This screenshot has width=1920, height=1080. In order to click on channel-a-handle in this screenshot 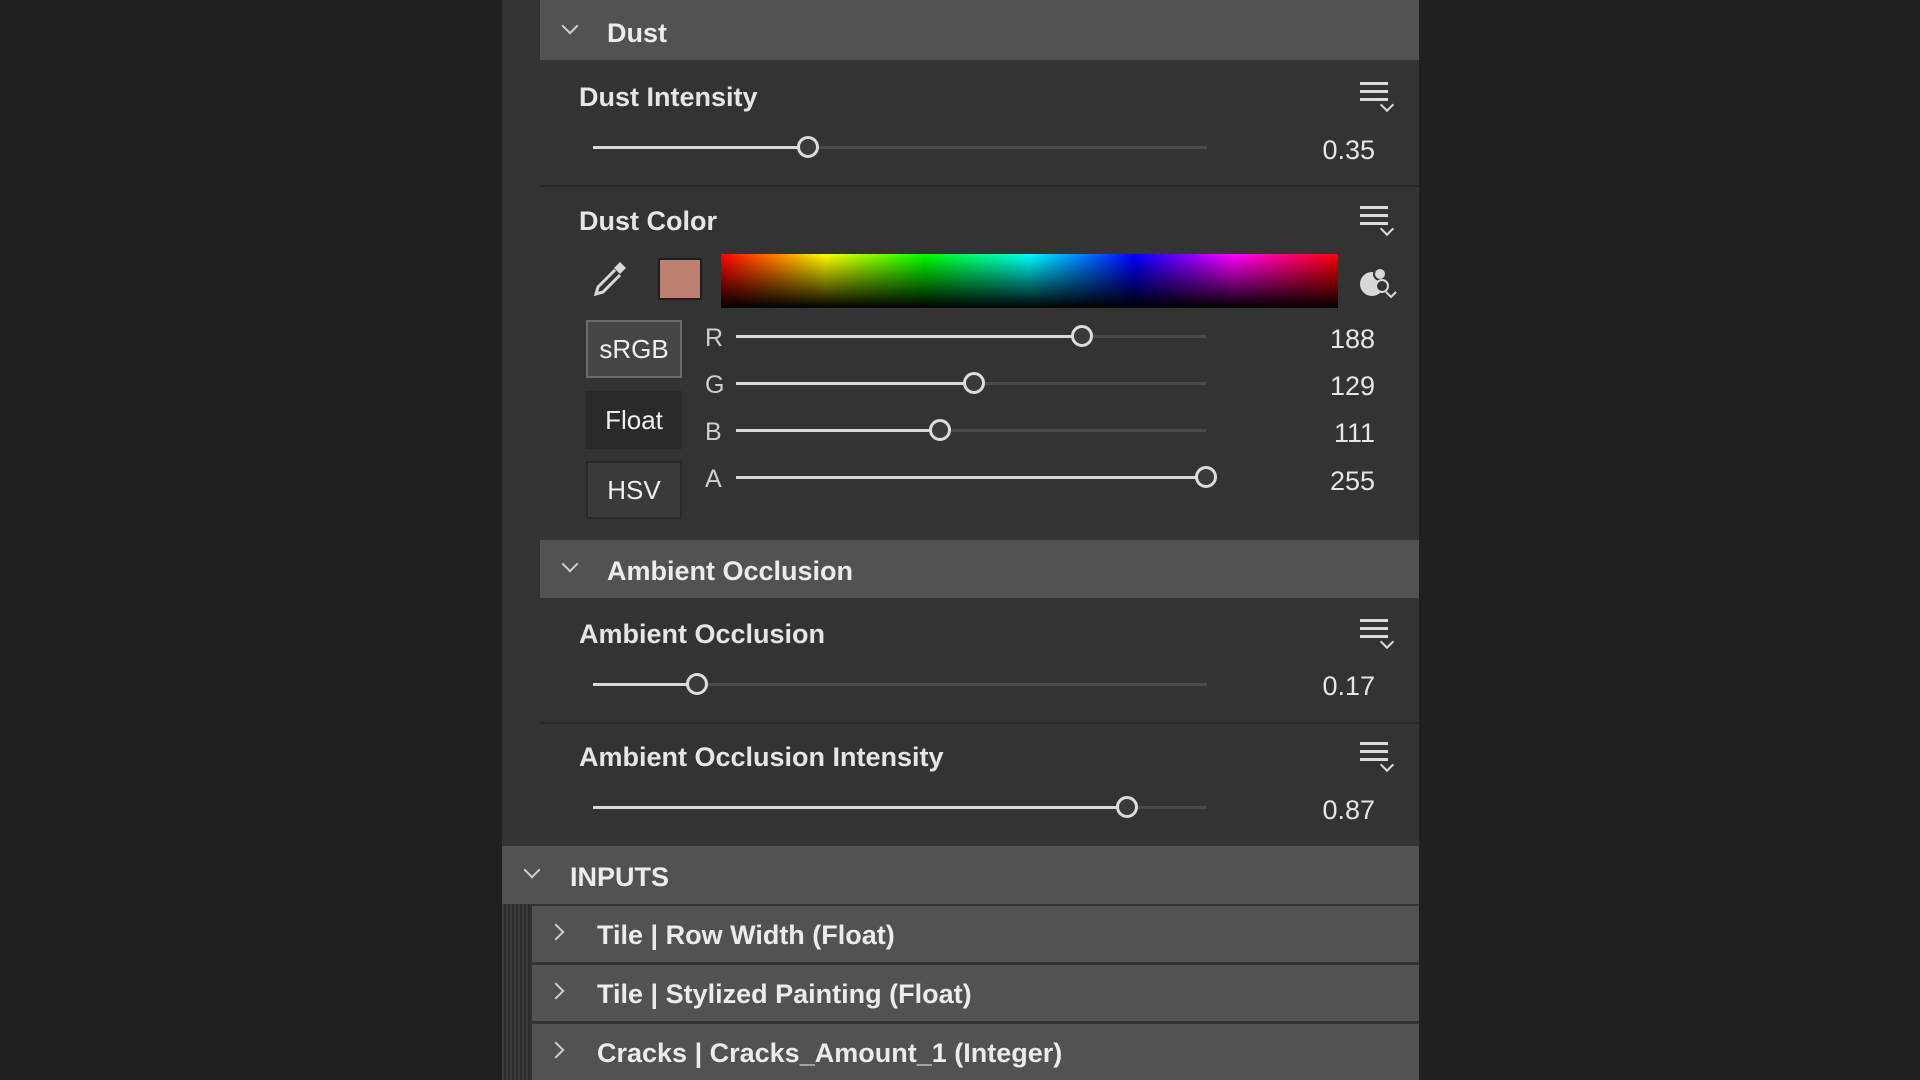, I will do `click(1206, 477)`.